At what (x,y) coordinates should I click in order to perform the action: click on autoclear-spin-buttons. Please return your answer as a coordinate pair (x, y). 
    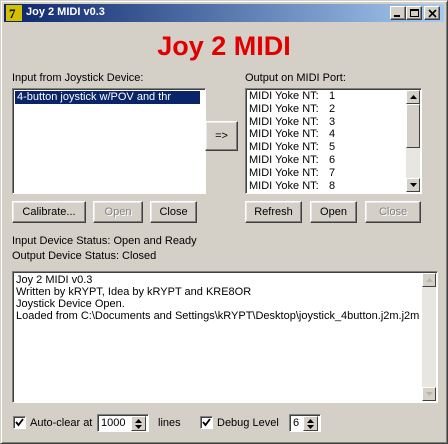
    Looking at the image, I should click on (138, 423).